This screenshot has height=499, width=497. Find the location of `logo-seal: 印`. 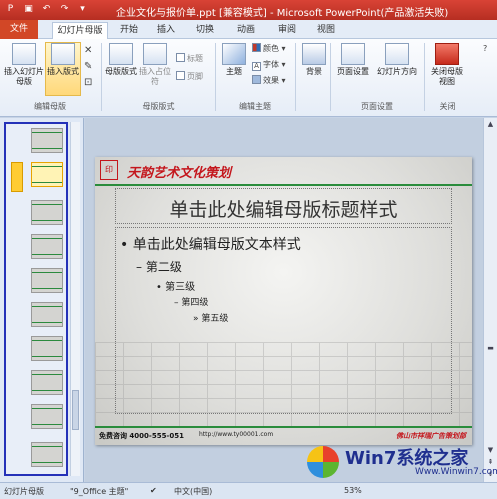

logo-seal: 印 is located at coordinates (109, 170).